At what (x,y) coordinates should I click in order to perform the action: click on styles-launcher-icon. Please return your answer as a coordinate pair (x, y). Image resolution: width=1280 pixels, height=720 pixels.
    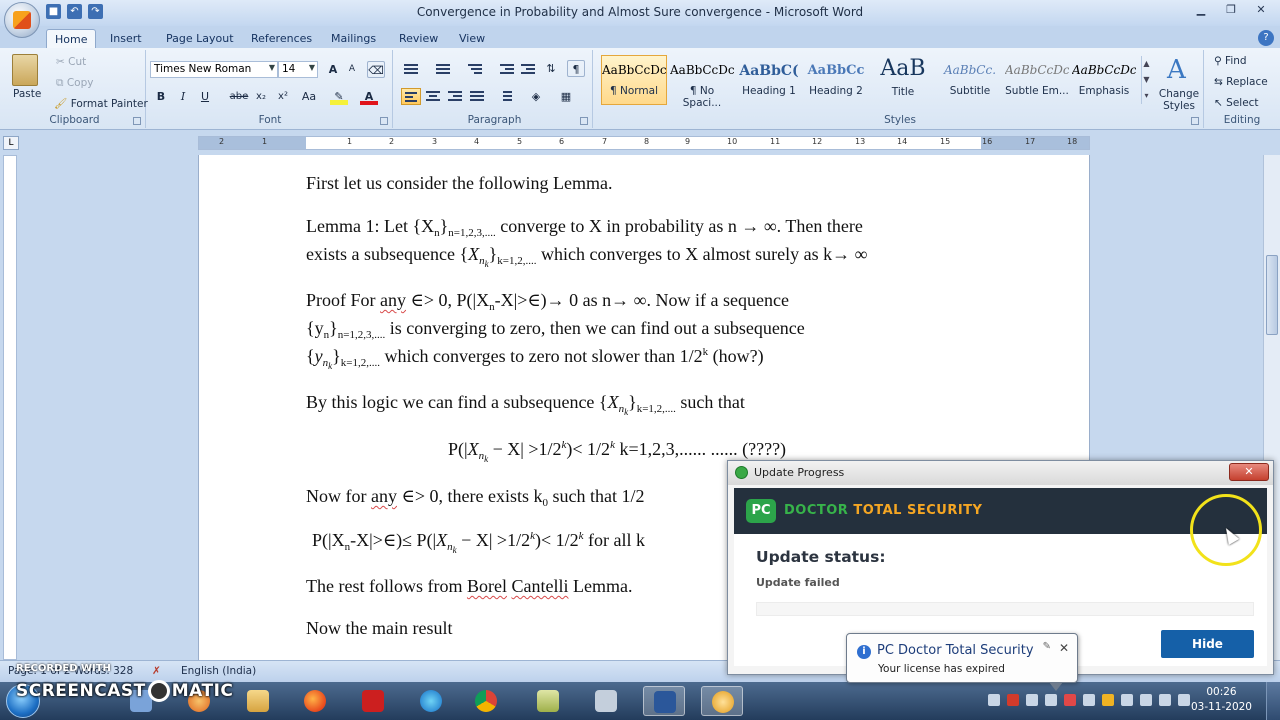
    Looking at the image, I should click on (1195, 121).